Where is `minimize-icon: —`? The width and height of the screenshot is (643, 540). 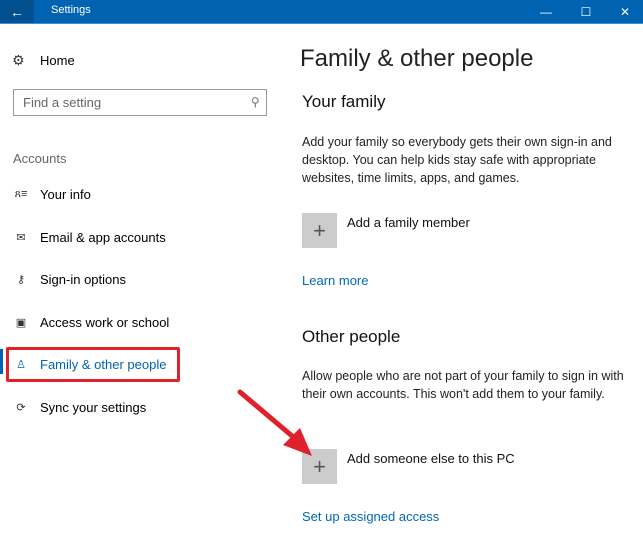 minimize-icon: — is located at coordinates (546, 11).